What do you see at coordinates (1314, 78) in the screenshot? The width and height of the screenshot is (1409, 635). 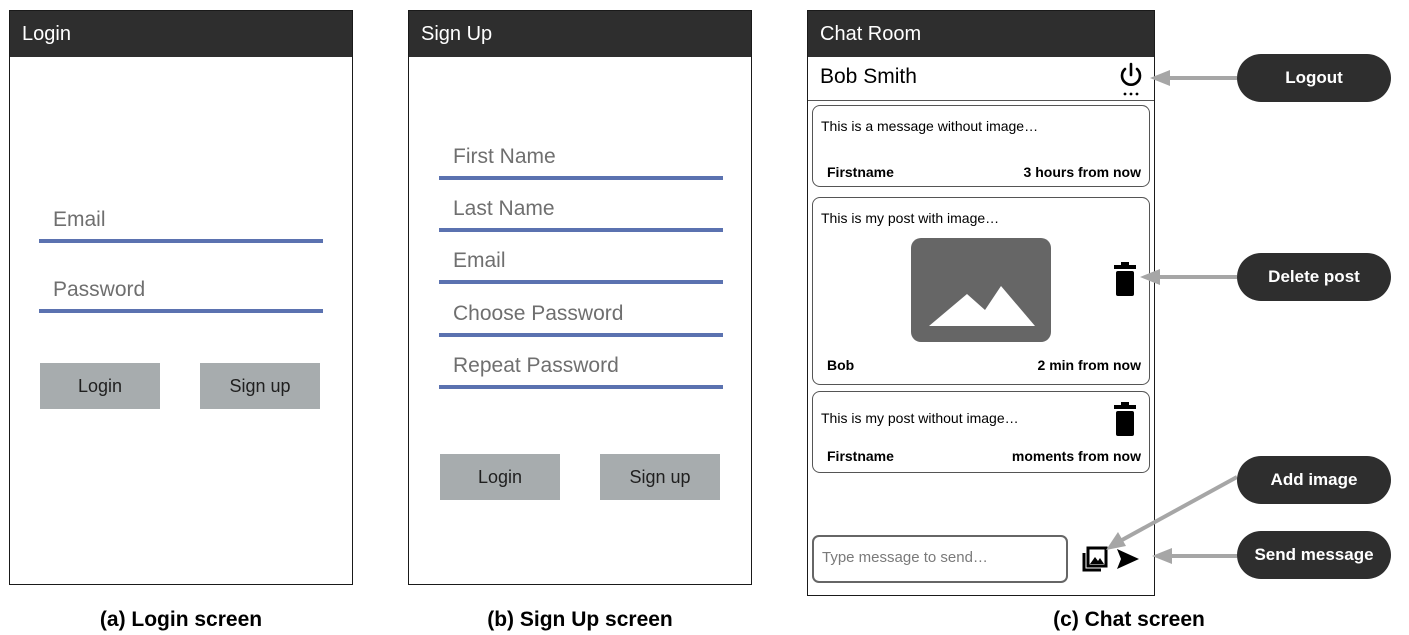 I see `logout-callout: Logout` at bounding box center [1314, 78].